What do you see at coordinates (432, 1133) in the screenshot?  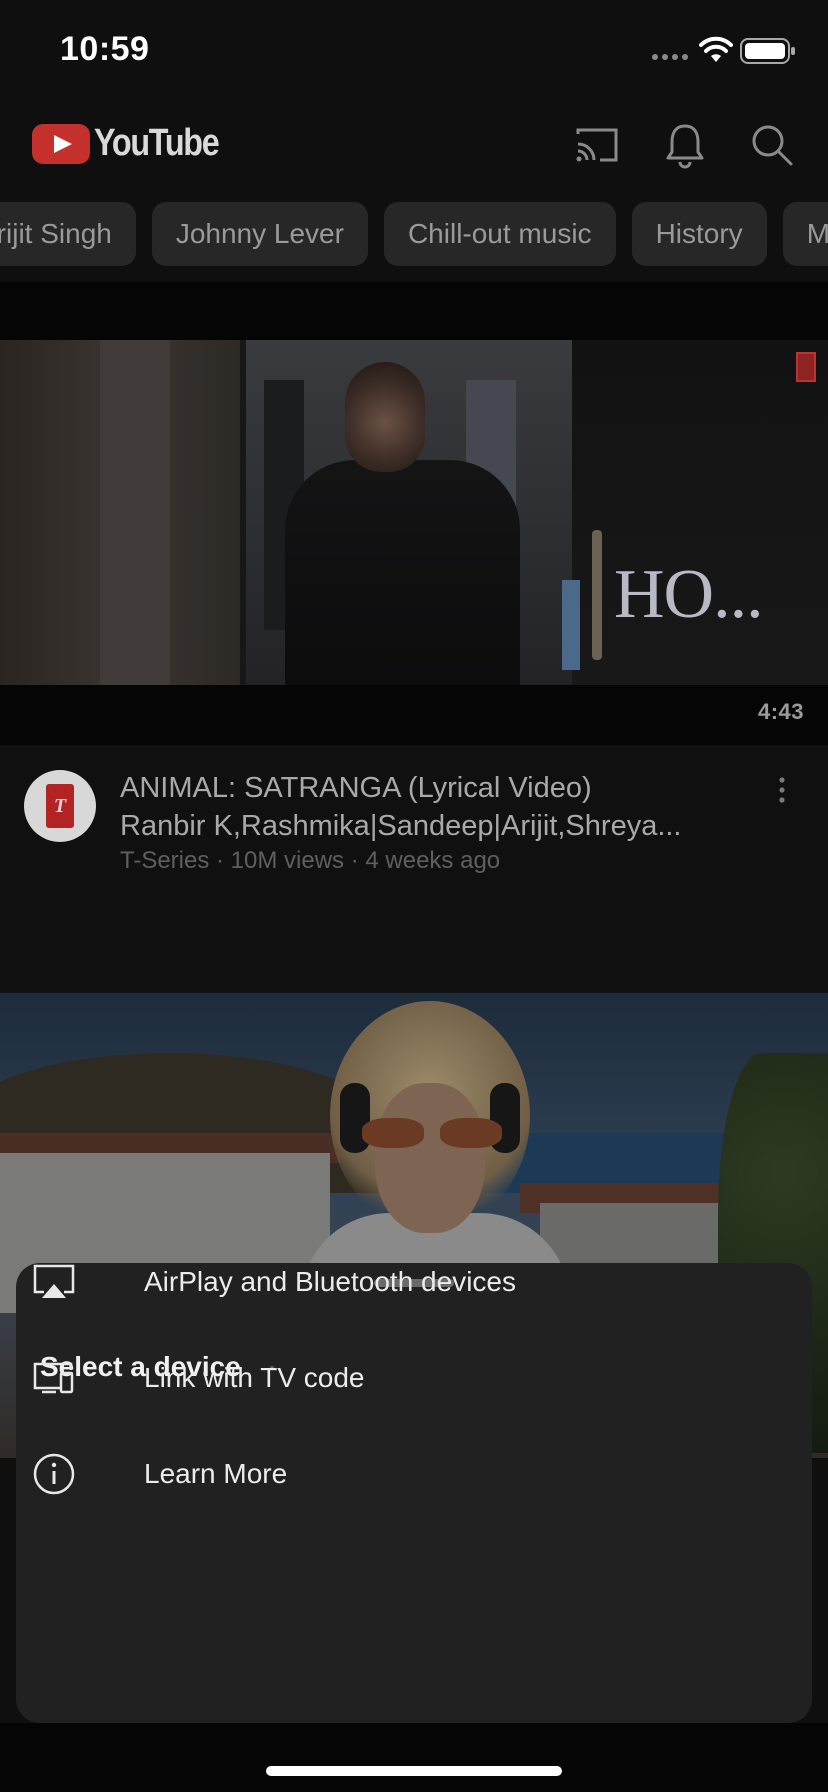 I see `thumbnail-sunglasses` at bounding box center [432, 1133].